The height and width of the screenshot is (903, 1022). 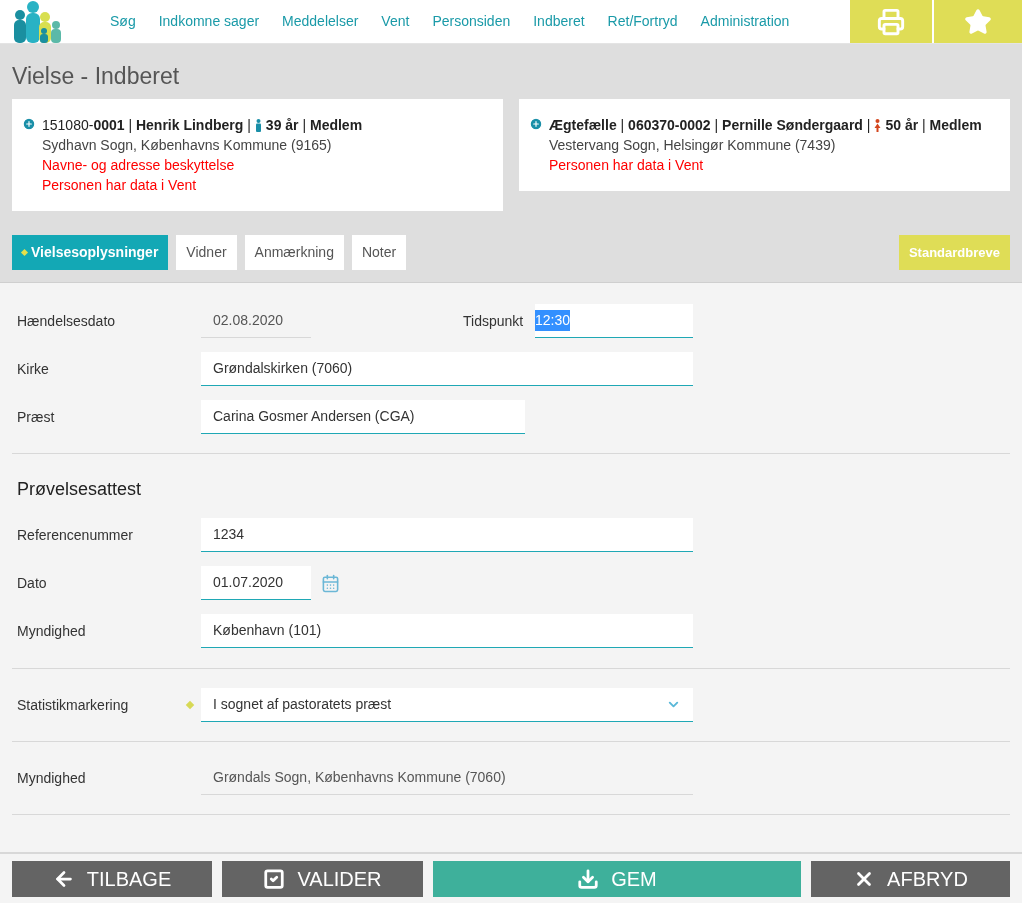 I want to click on person-summary: 50 år | Medlem, so click(x=933, y=125).